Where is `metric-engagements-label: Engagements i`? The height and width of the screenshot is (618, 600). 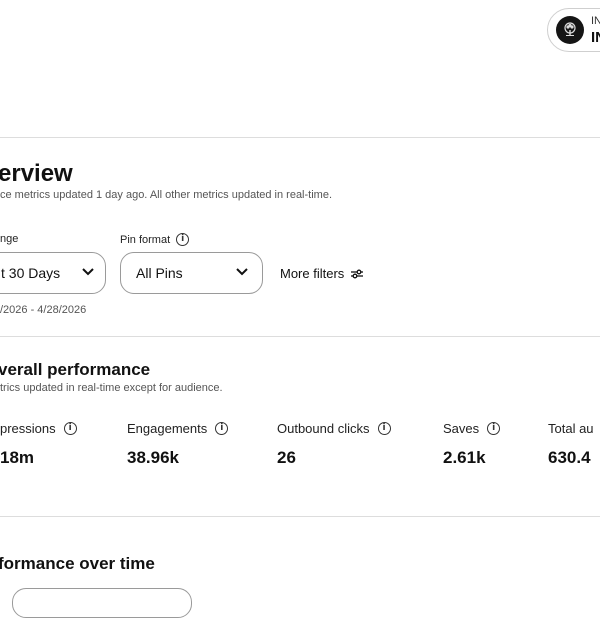
metric-engagements-label: Engagements i is located at coordinates (178, 428).